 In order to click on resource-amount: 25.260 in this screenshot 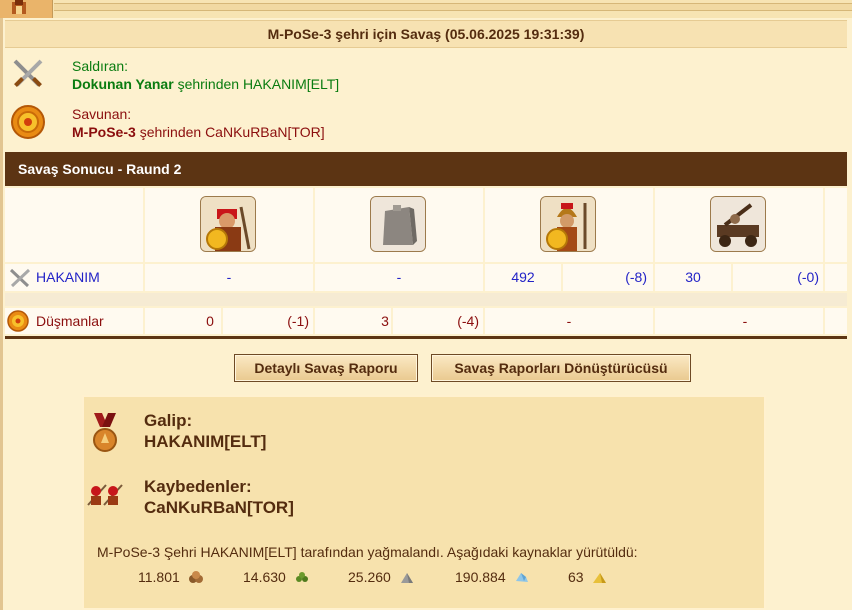, I will do `click(369, 577)`.